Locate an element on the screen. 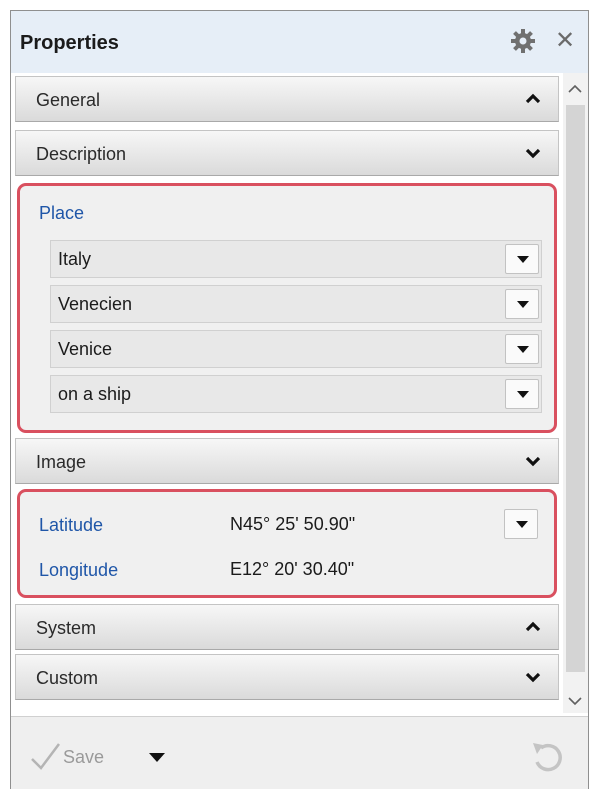  save-button: Save is located at coordinates (79, 756).